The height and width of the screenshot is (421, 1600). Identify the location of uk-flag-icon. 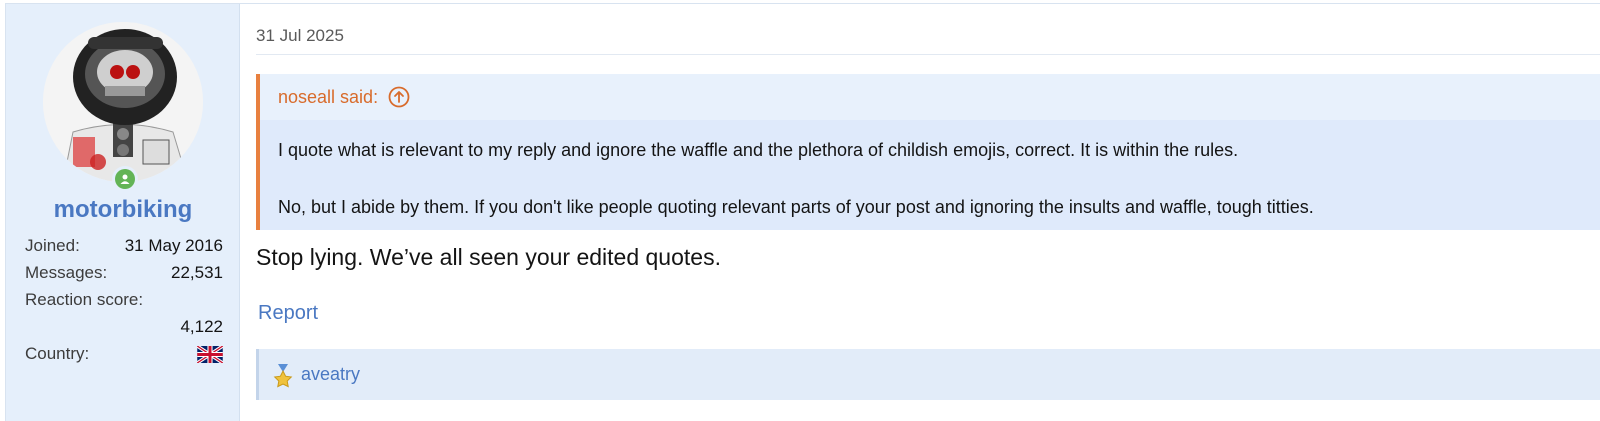
(210, 354).